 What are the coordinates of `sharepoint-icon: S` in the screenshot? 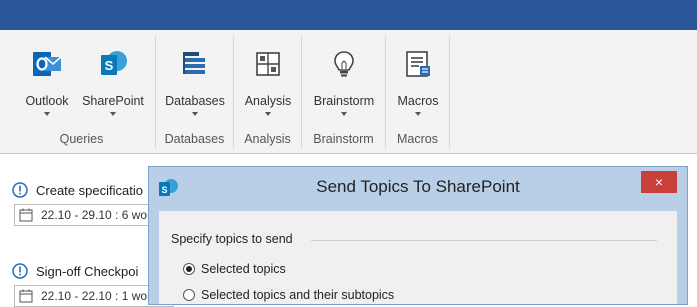 It's located at (114, 63).